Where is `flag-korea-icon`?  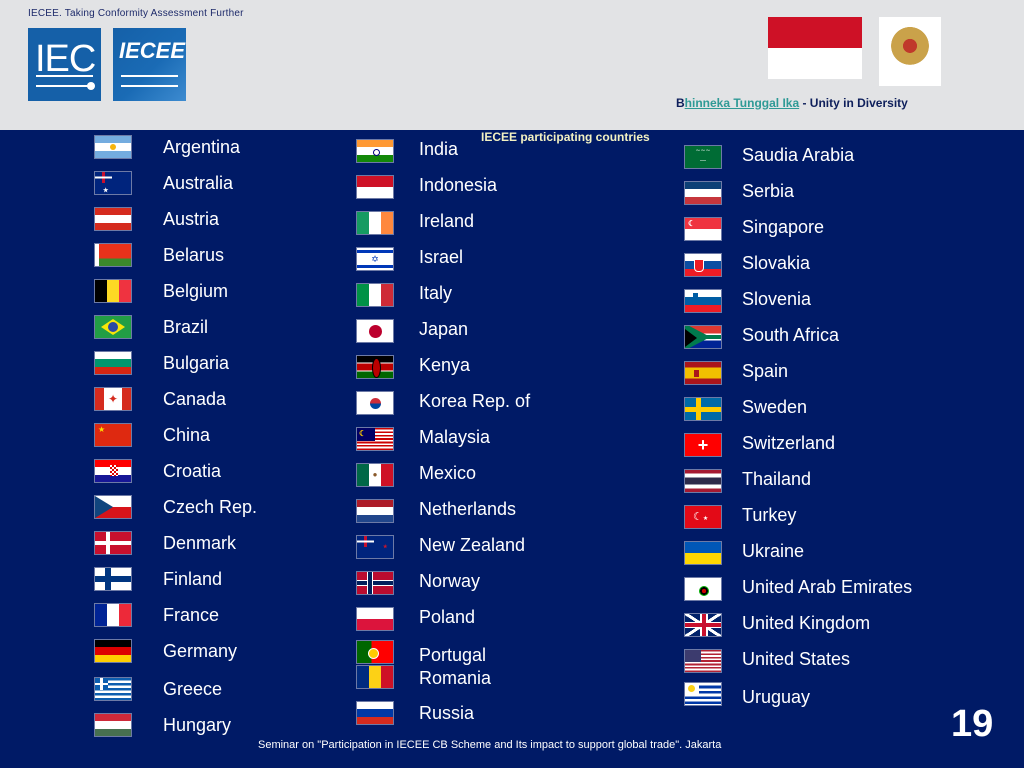
flag-korea-icon is located at coordinates (375, 403).